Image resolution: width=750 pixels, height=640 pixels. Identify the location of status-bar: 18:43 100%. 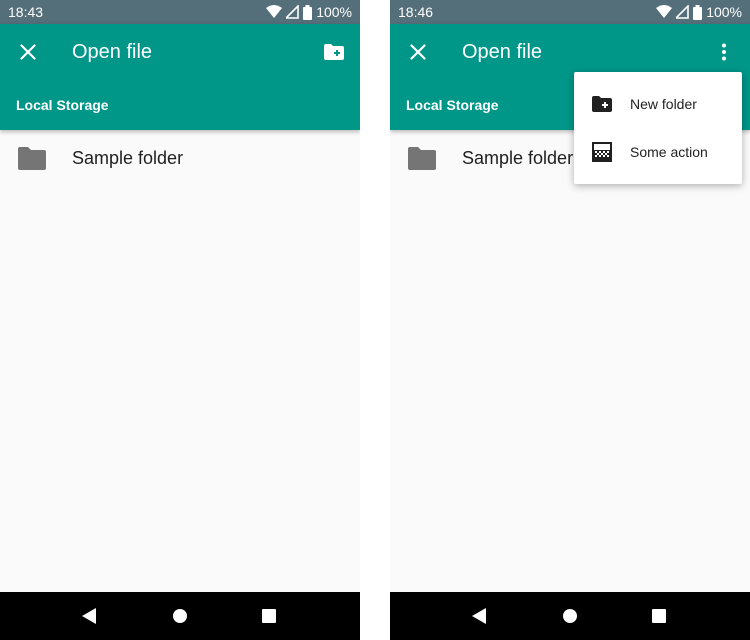
(180, 12).